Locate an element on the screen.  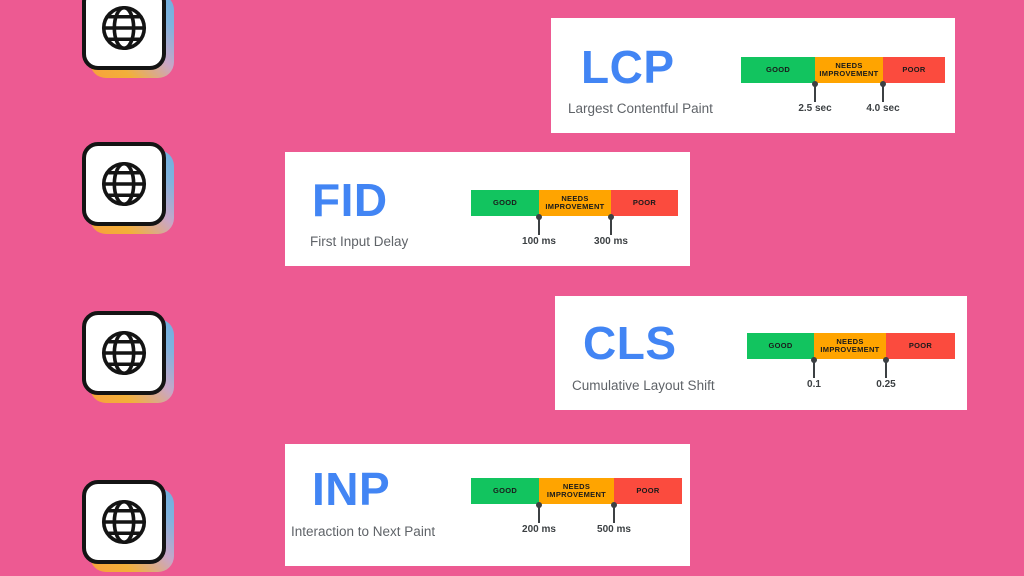
tick-label-good: 200 ms is located at coordinates (539, 529).